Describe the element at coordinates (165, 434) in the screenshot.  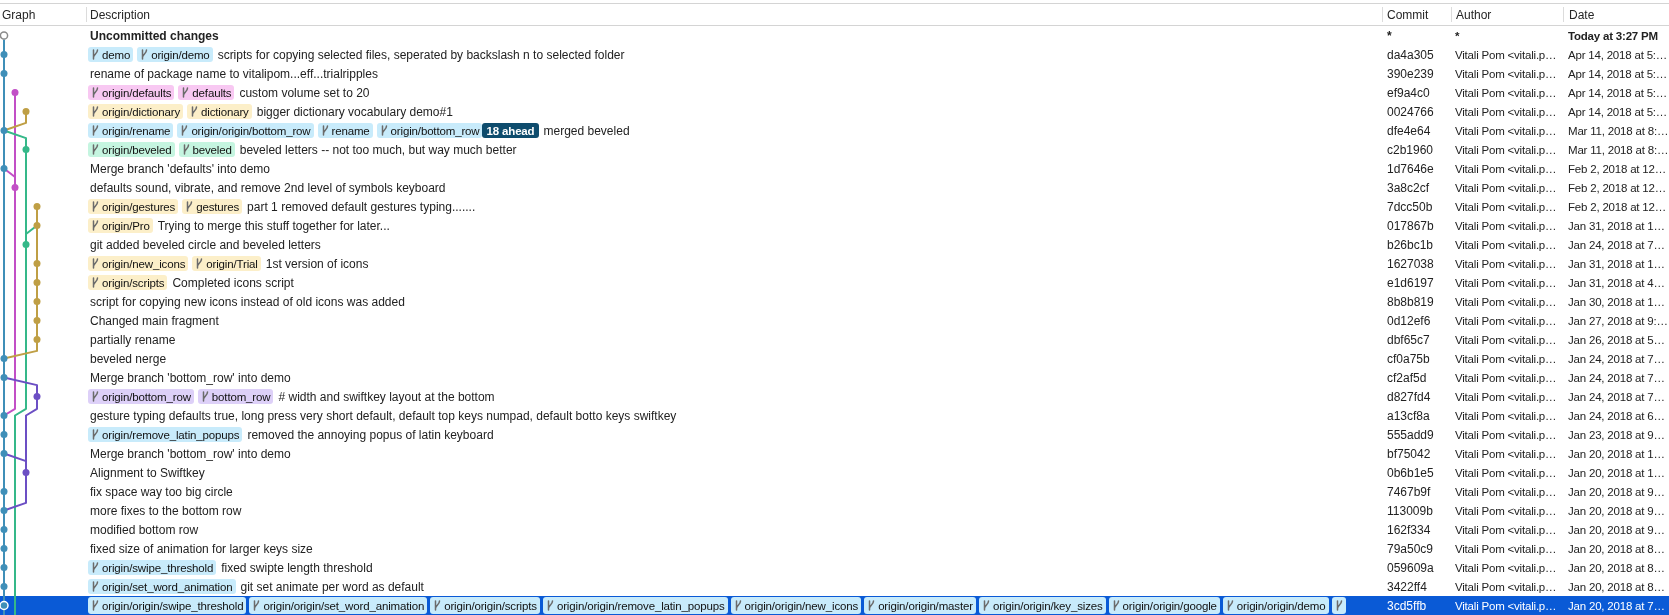
I see `branch-tag: origin/remove_latin_popups` at that location.